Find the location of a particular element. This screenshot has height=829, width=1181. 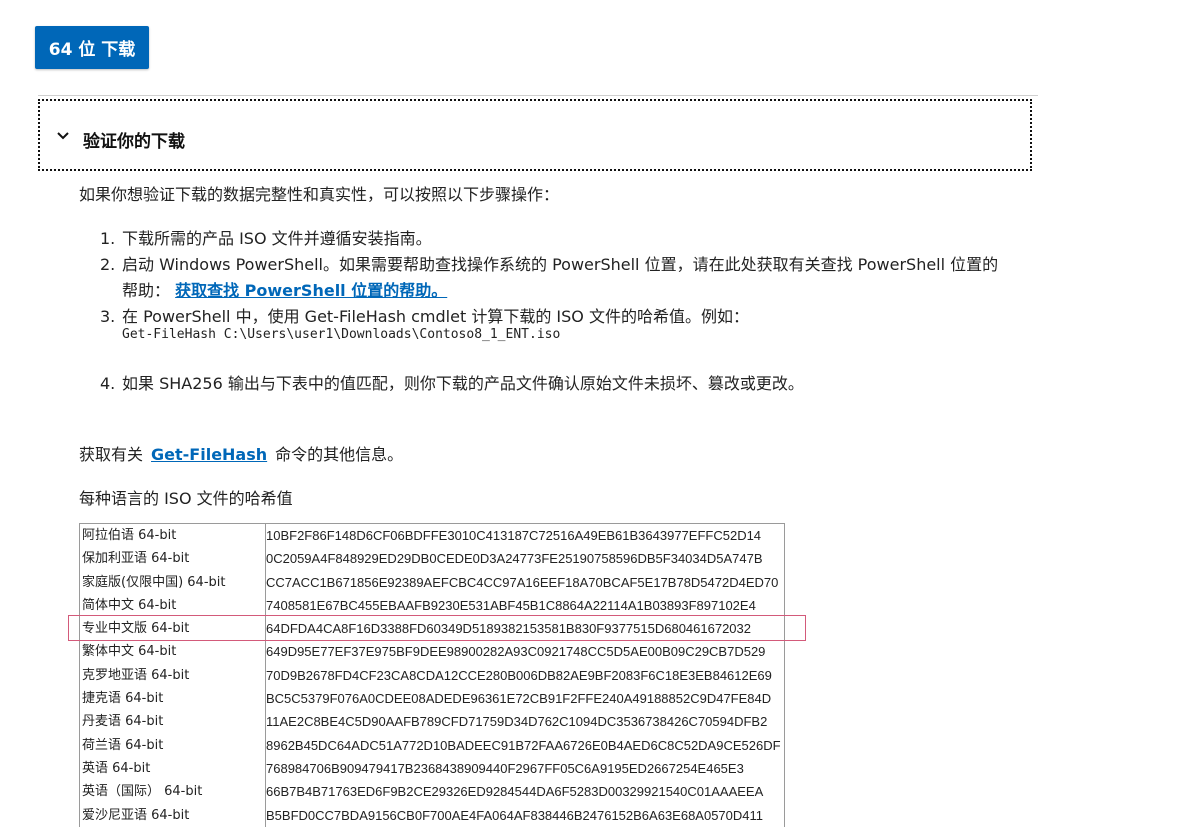

intro-text: 如果你想验证下载的数据完整性和真实性，可以按照以下步骤操作： is located at coordinates (319, 194).